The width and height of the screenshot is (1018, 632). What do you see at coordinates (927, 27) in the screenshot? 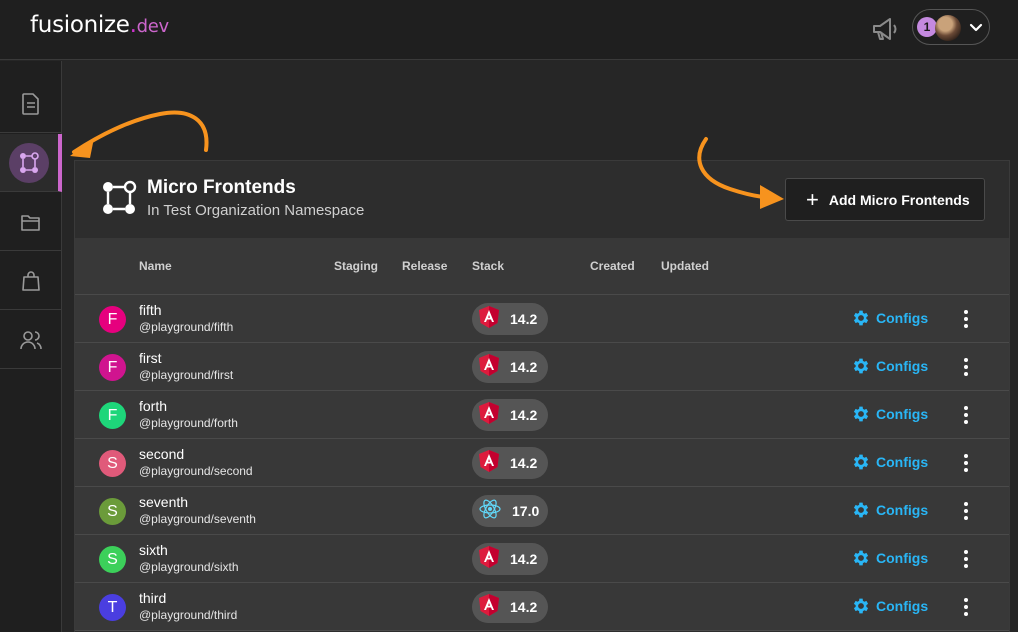
I see `notification-badge: 1` at bounding box center [927, 27].